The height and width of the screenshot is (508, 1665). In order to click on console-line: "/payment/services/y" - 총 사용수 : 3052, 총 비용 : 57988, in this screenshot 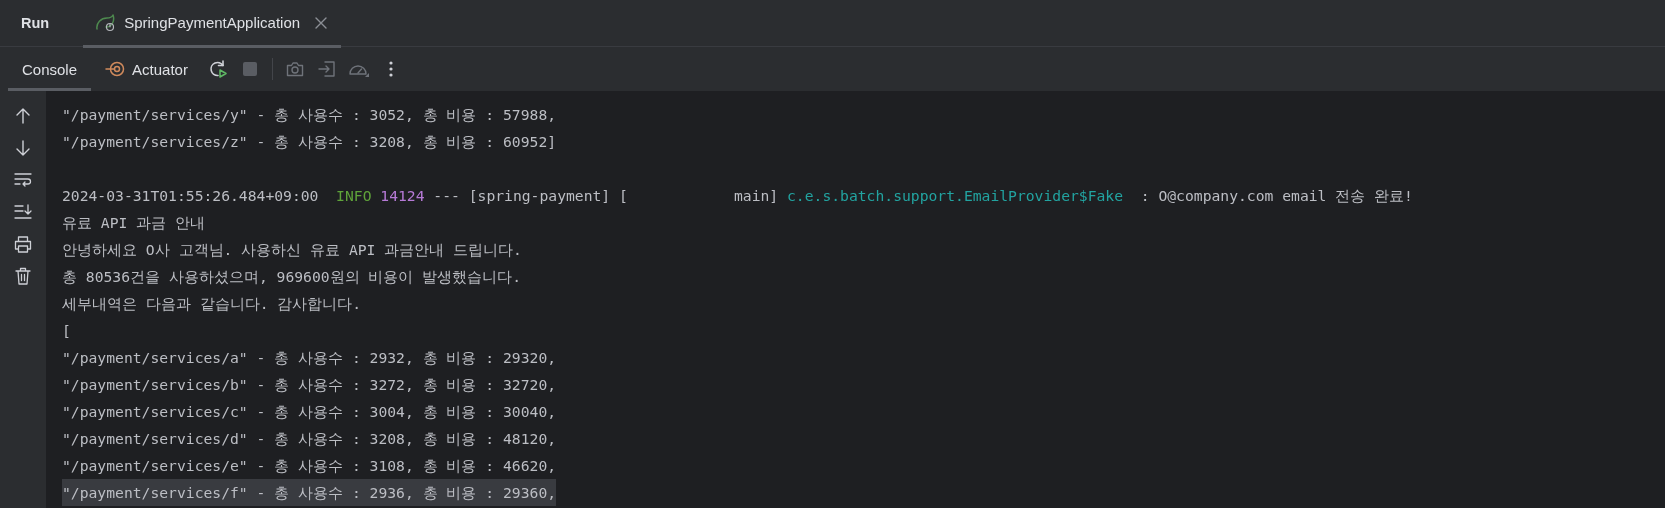, I will do `click(309, 115)`.